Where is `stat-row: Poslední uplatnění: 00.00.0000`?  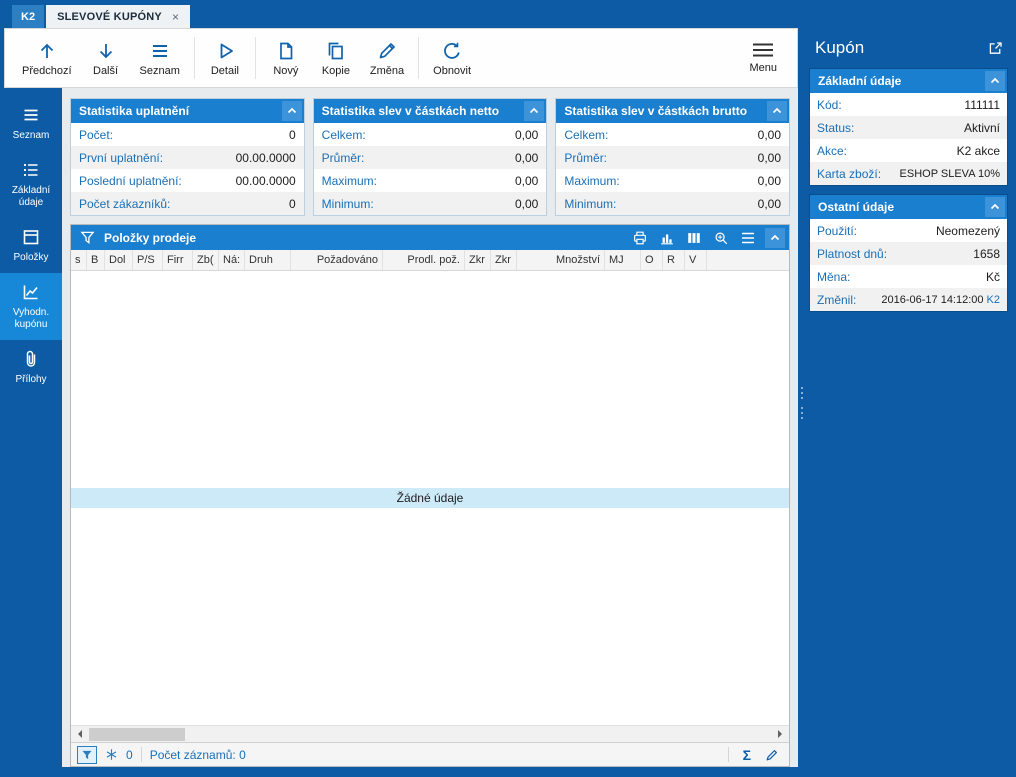 stat-row: Poslední uplatnění: 00.00.0000 is located at coordinates (187, 180).